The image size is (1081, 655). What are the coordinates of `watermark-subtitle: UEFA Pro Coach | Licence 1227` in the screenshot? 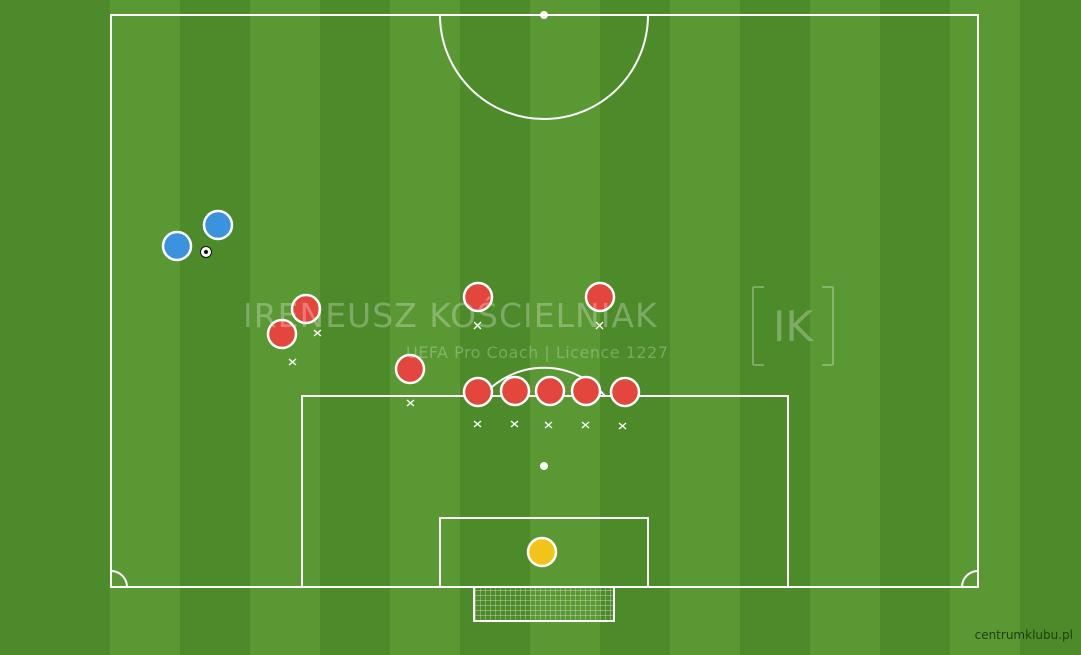 It's located at (537, 352).